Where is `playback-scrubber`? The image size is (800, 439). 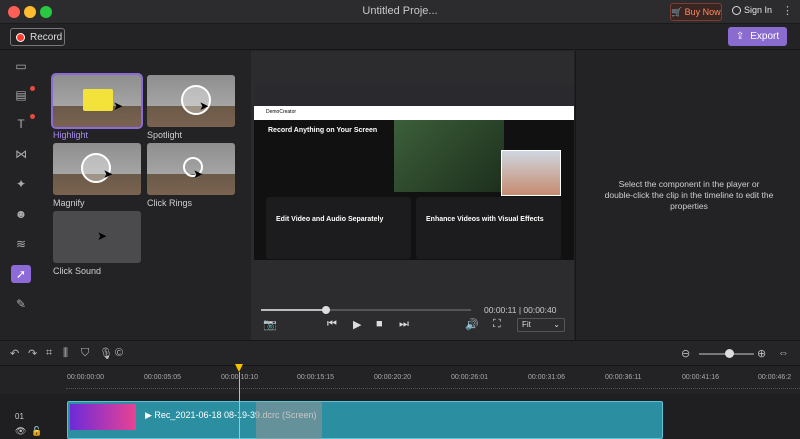 playback-scrubber is located at coordinates (366, 310).